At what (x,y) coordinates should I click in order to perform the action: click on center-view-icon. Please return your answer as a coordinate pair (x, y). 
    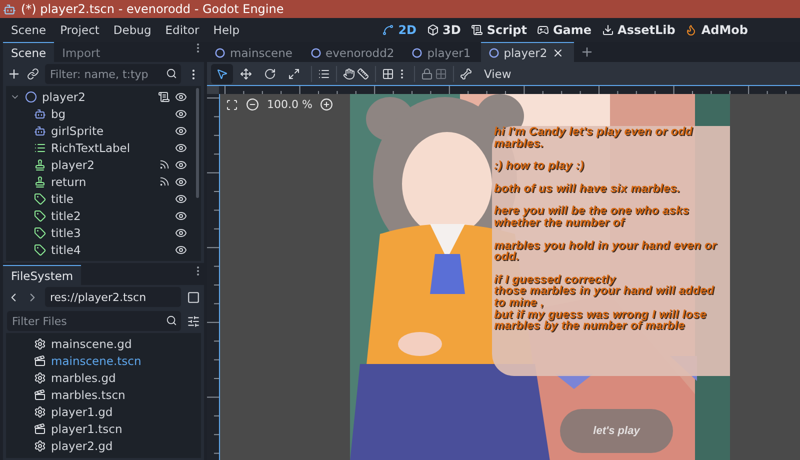
    Looking at the image, I should click on (232, 104).